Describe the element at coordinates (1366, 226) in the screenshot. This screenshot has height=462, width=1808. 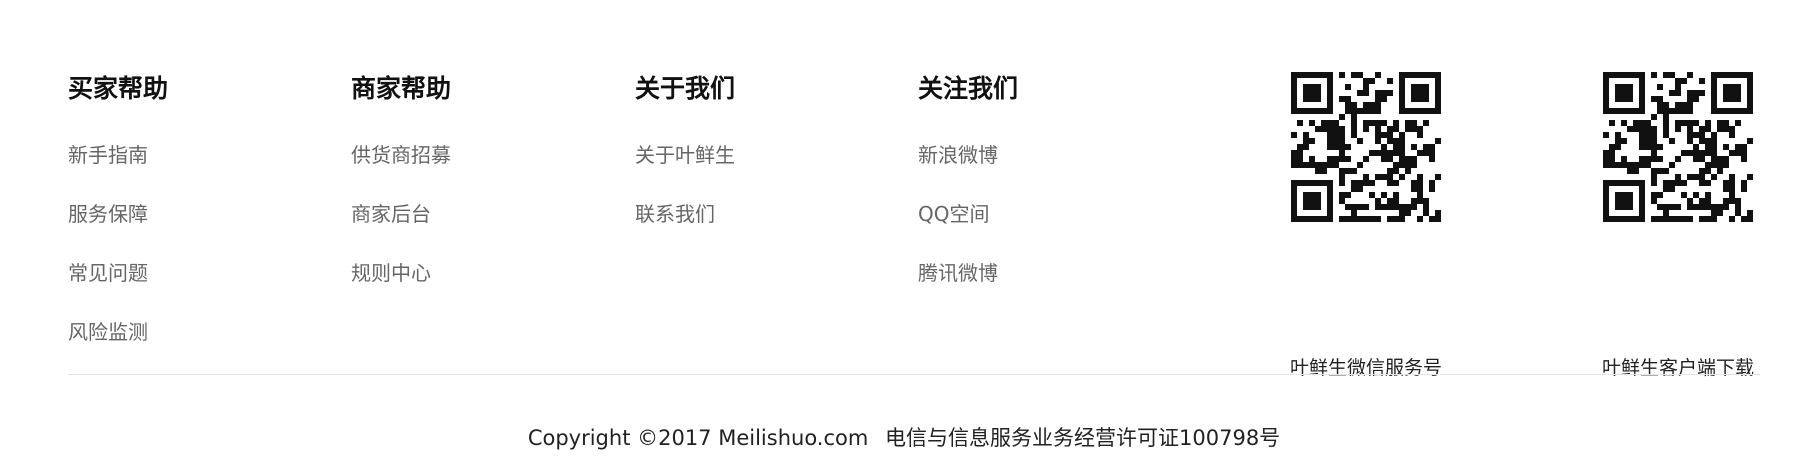
I see `qr-block-wechat: 叶鲜生微信服务号` at that location.